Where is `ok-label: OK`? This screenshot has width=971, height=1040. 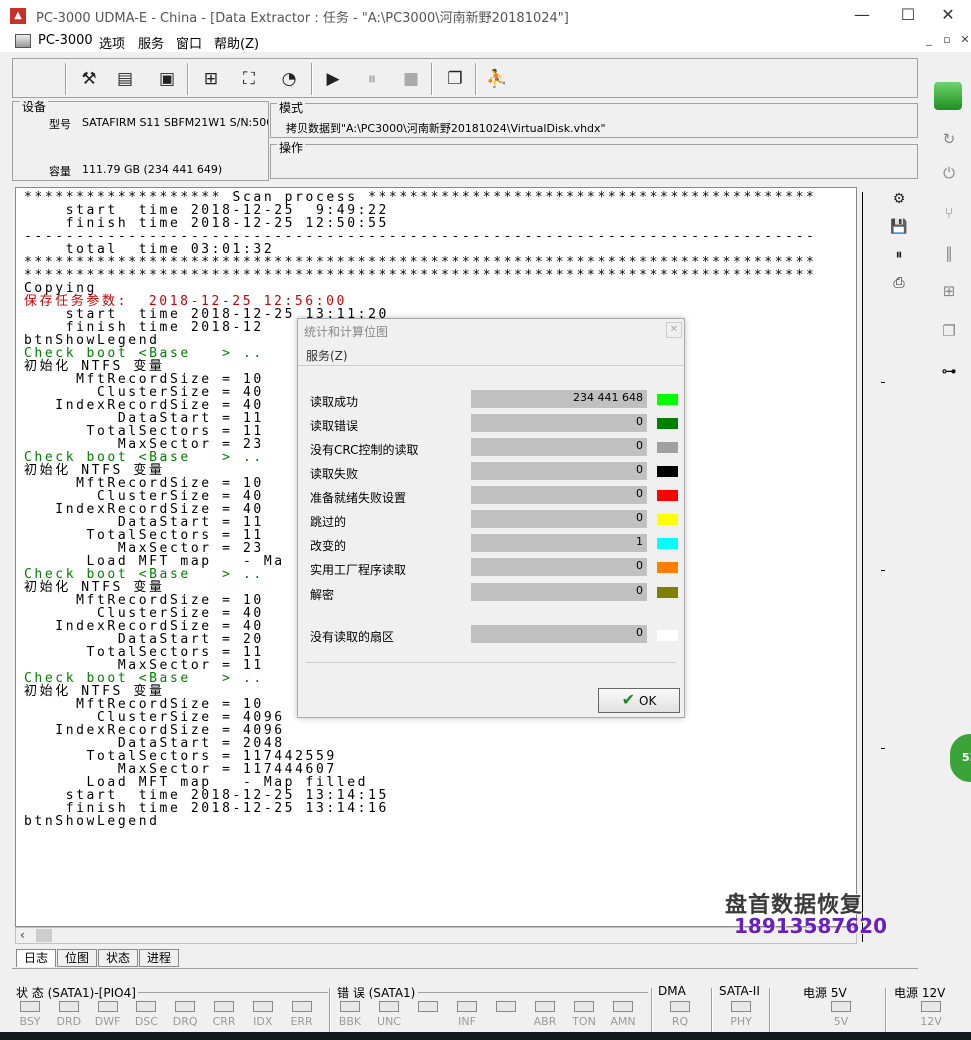
ok-label: OK is located at coordinates (648, 701).